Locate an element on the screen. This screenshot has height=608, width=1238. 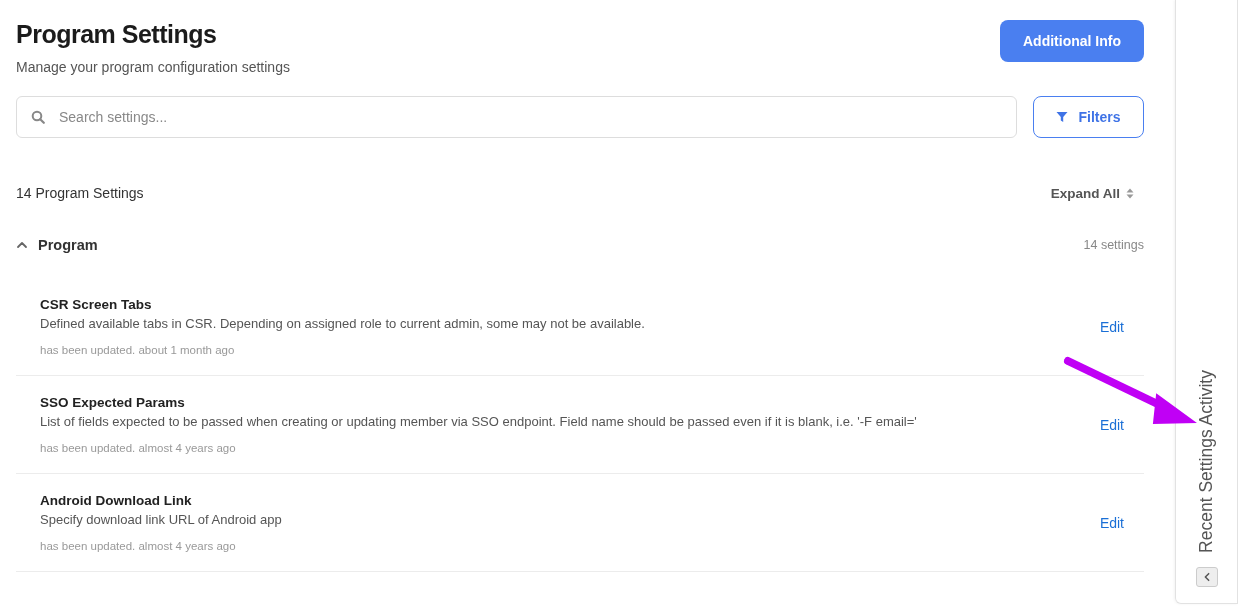
filter-icon is located at coordinates (1062, 117).